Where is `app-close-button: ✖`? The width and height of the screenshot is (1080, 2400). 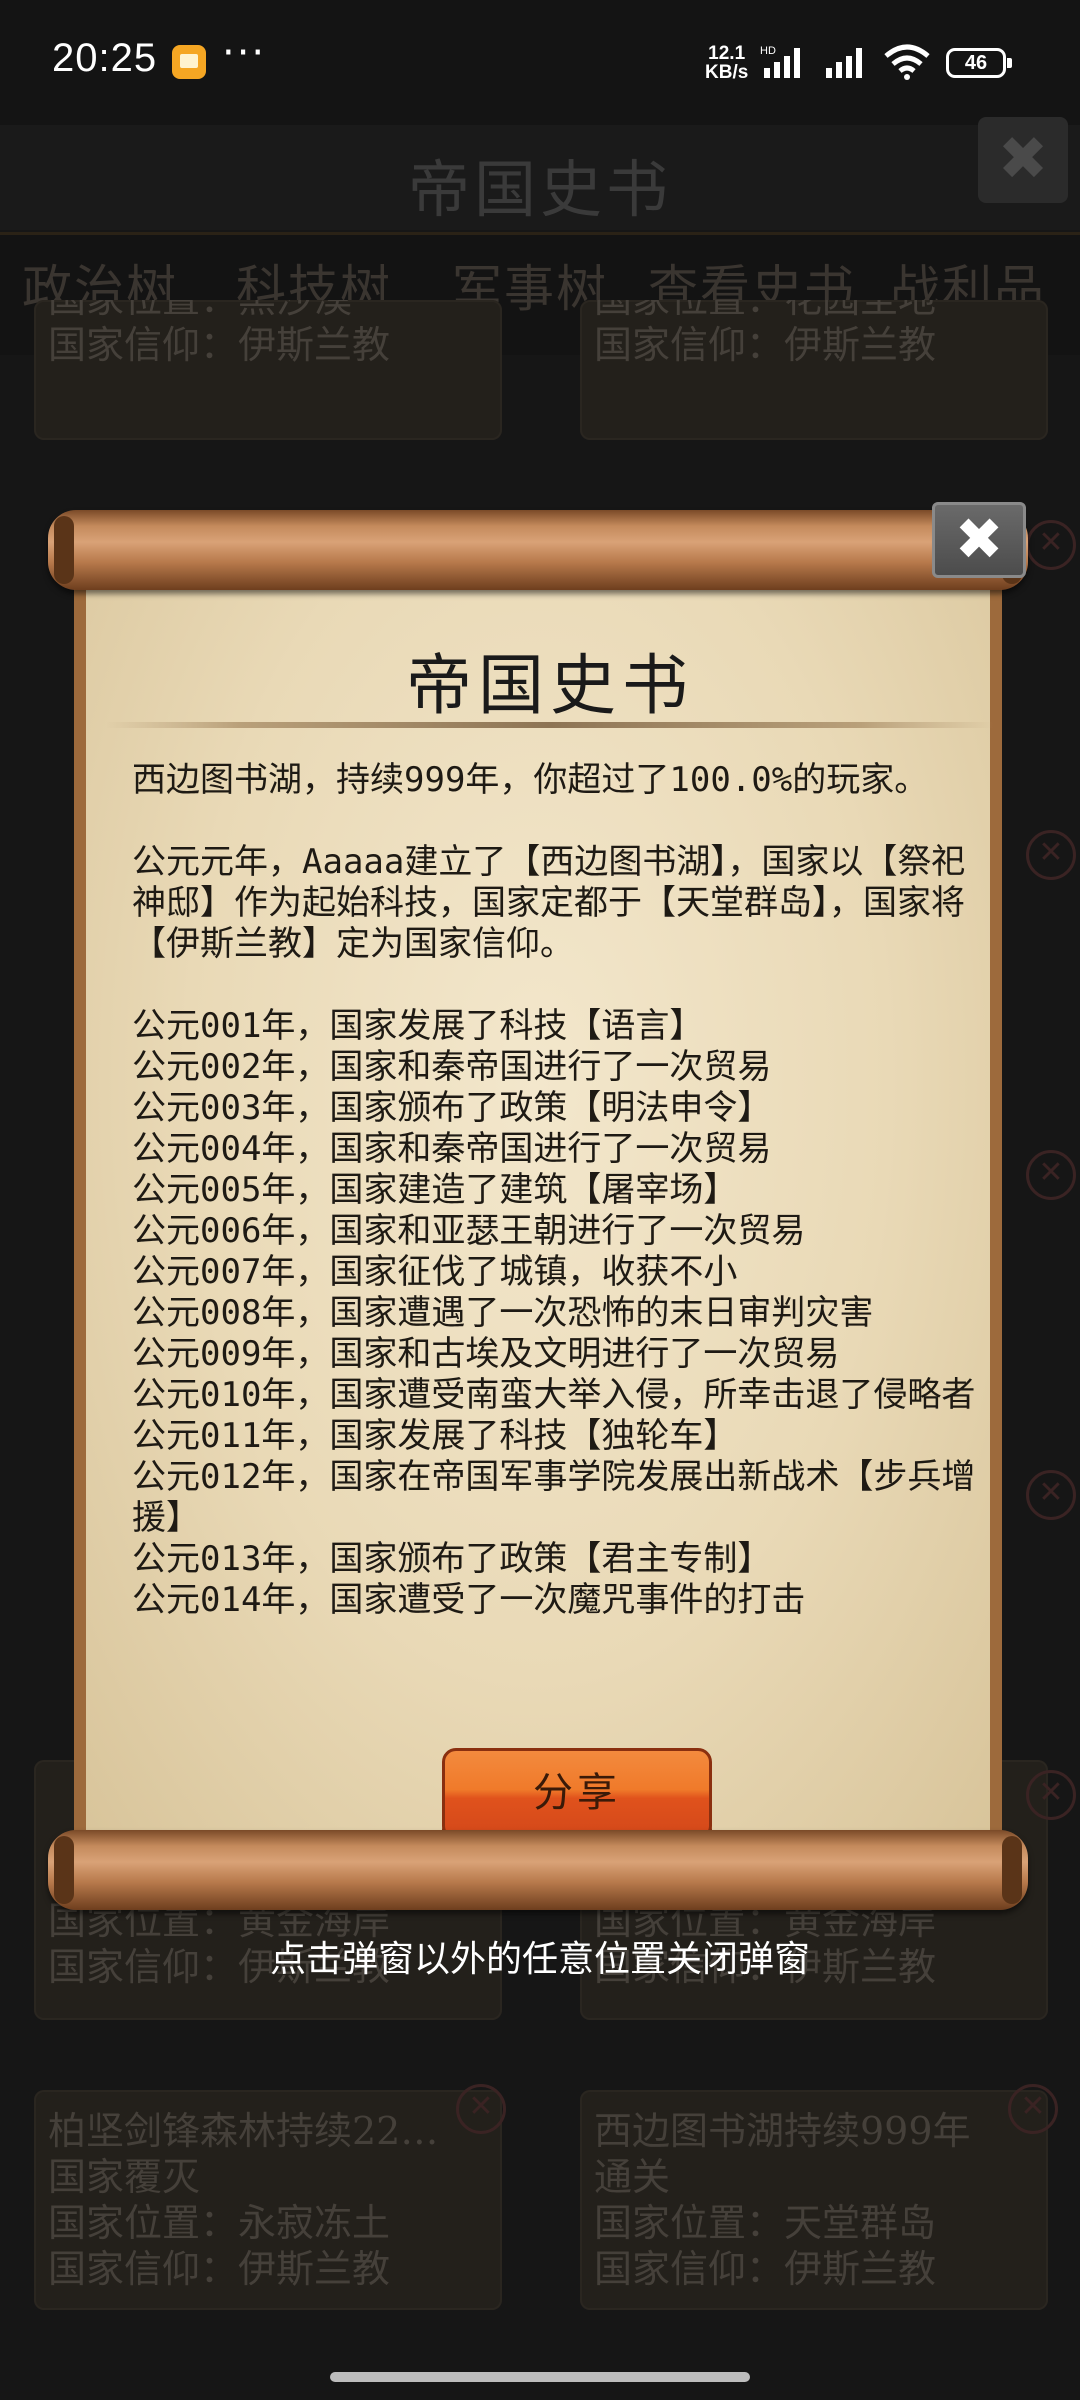 app-close-button: ✖ is located at coordinates (1023, 160).